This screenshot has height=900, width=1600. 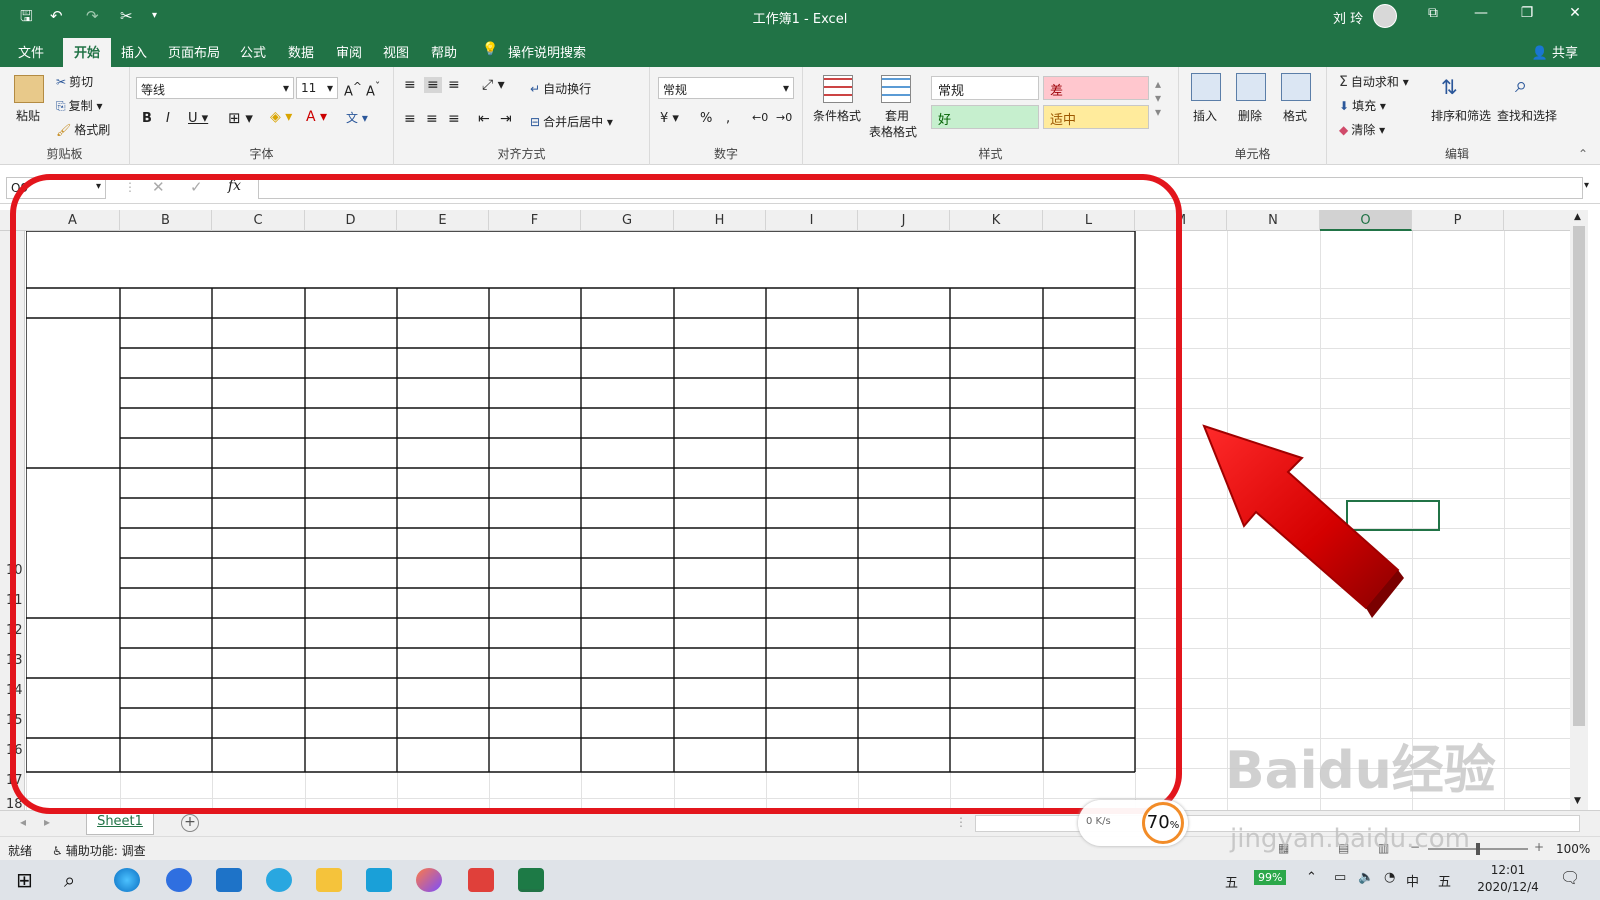 I want to click on clock-date: 2020/12/4, so click(x=1508, y=887).